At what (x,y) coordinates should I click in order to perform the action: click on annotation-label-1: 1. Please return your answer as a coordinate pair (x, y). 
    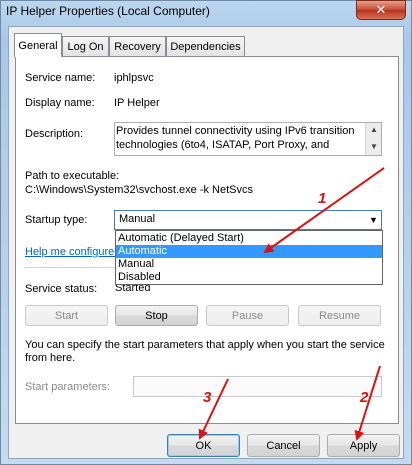
    Looking at the image, I should click on (322, 198).